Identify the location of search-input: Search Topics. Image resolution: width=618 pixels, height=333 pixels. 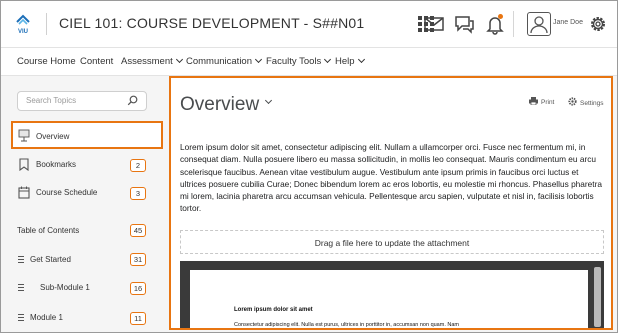
(82, 101).